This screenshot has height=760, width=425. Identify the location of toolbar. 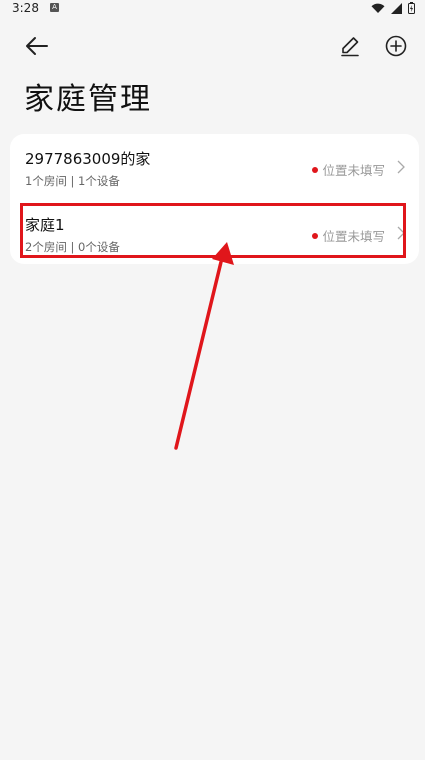
(212, 46).